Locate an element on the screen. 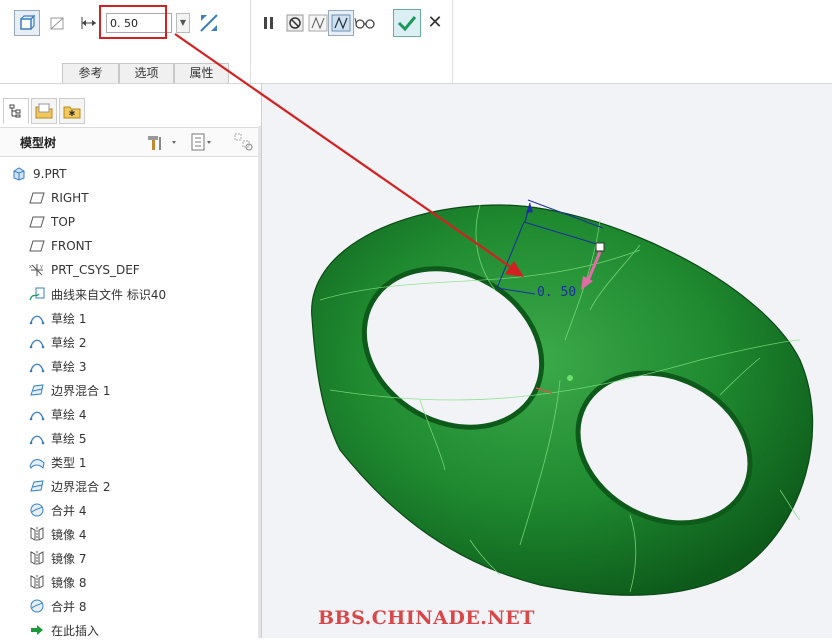 This screenshot has height=642, width=832. curve-from-file-icon is located at coordinates (37, 294).